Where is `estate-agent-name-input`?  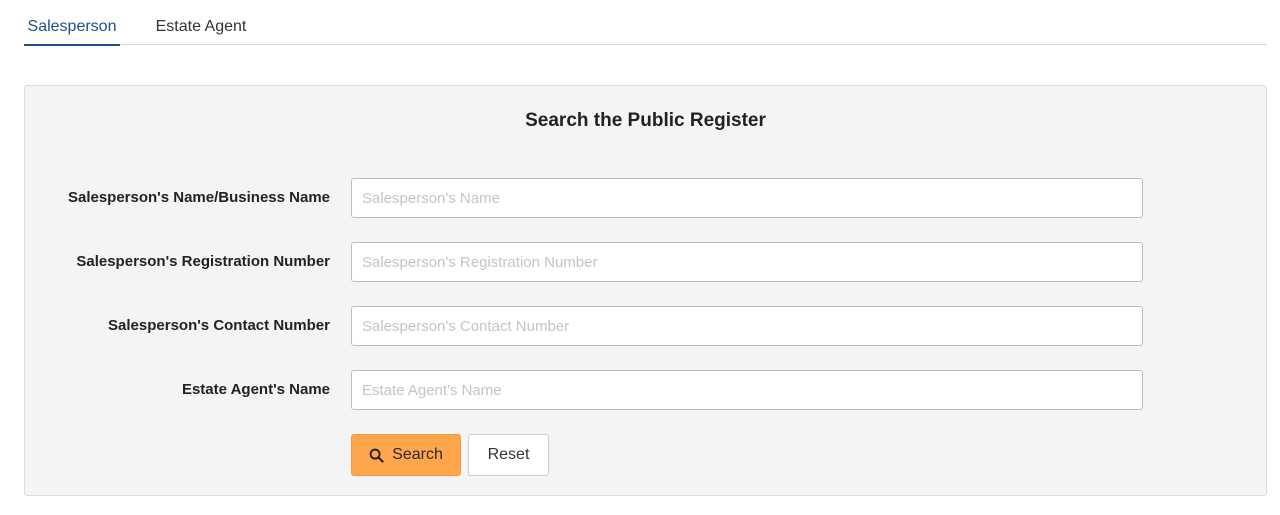 estate-agent-name-input is located at coordinates (747, 390).